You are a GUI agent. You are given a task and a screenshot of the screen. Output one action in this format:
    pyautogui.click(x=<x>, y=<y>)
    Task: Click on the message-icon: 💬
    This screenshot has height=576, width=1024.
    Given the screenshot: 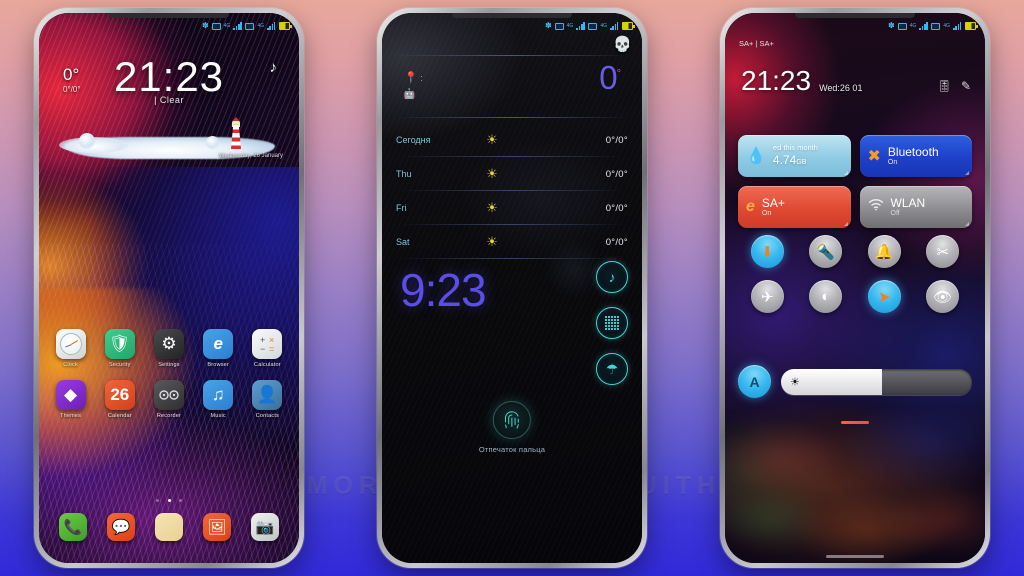 What is the action you would take?
    pyautogui.click(x=121, y=527)
    